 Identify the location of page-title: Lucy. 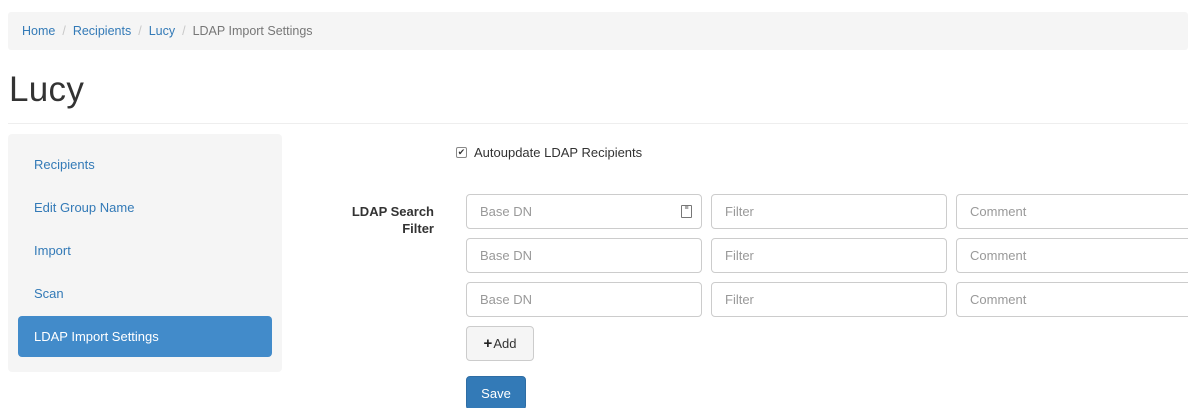
(47, 89).